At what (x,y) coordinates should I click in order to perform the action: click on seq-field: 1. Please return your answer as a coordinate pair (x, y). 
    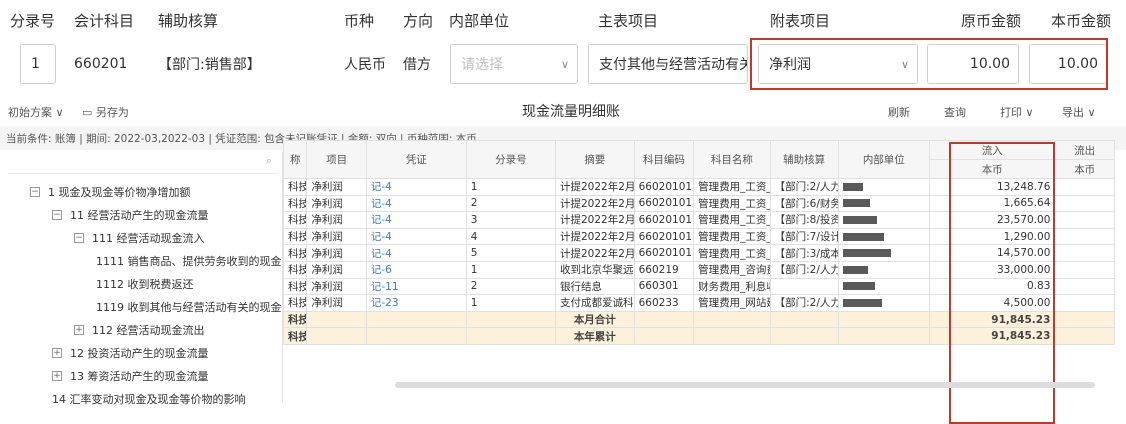
    Looking at the image, I should click on (38, 64).